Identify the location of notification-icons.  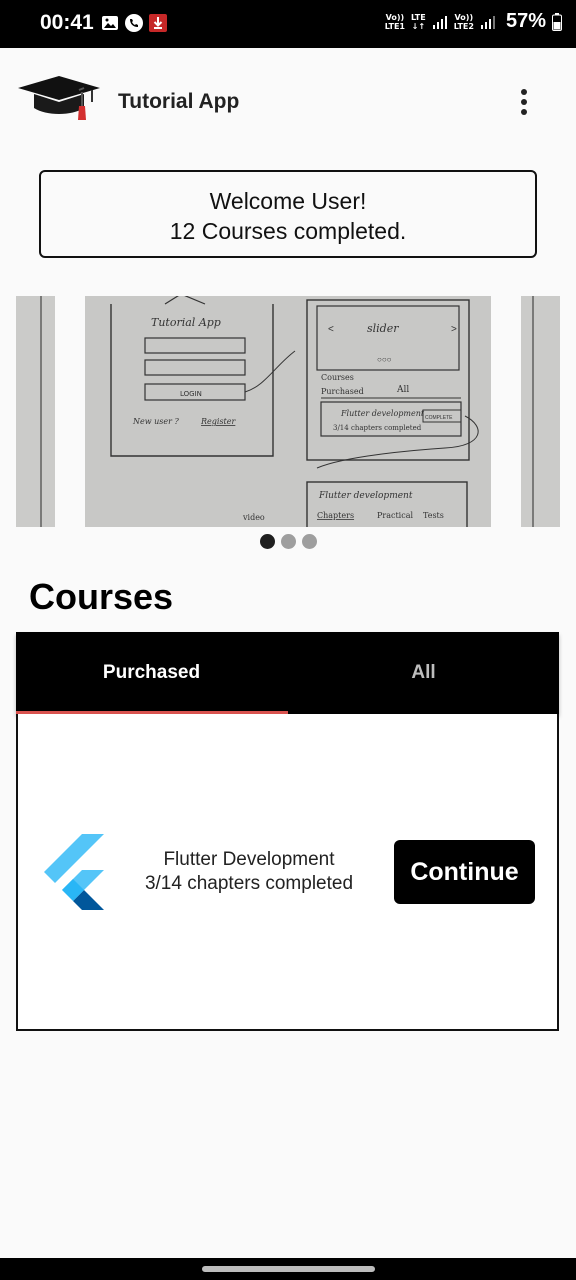
(134, 23).